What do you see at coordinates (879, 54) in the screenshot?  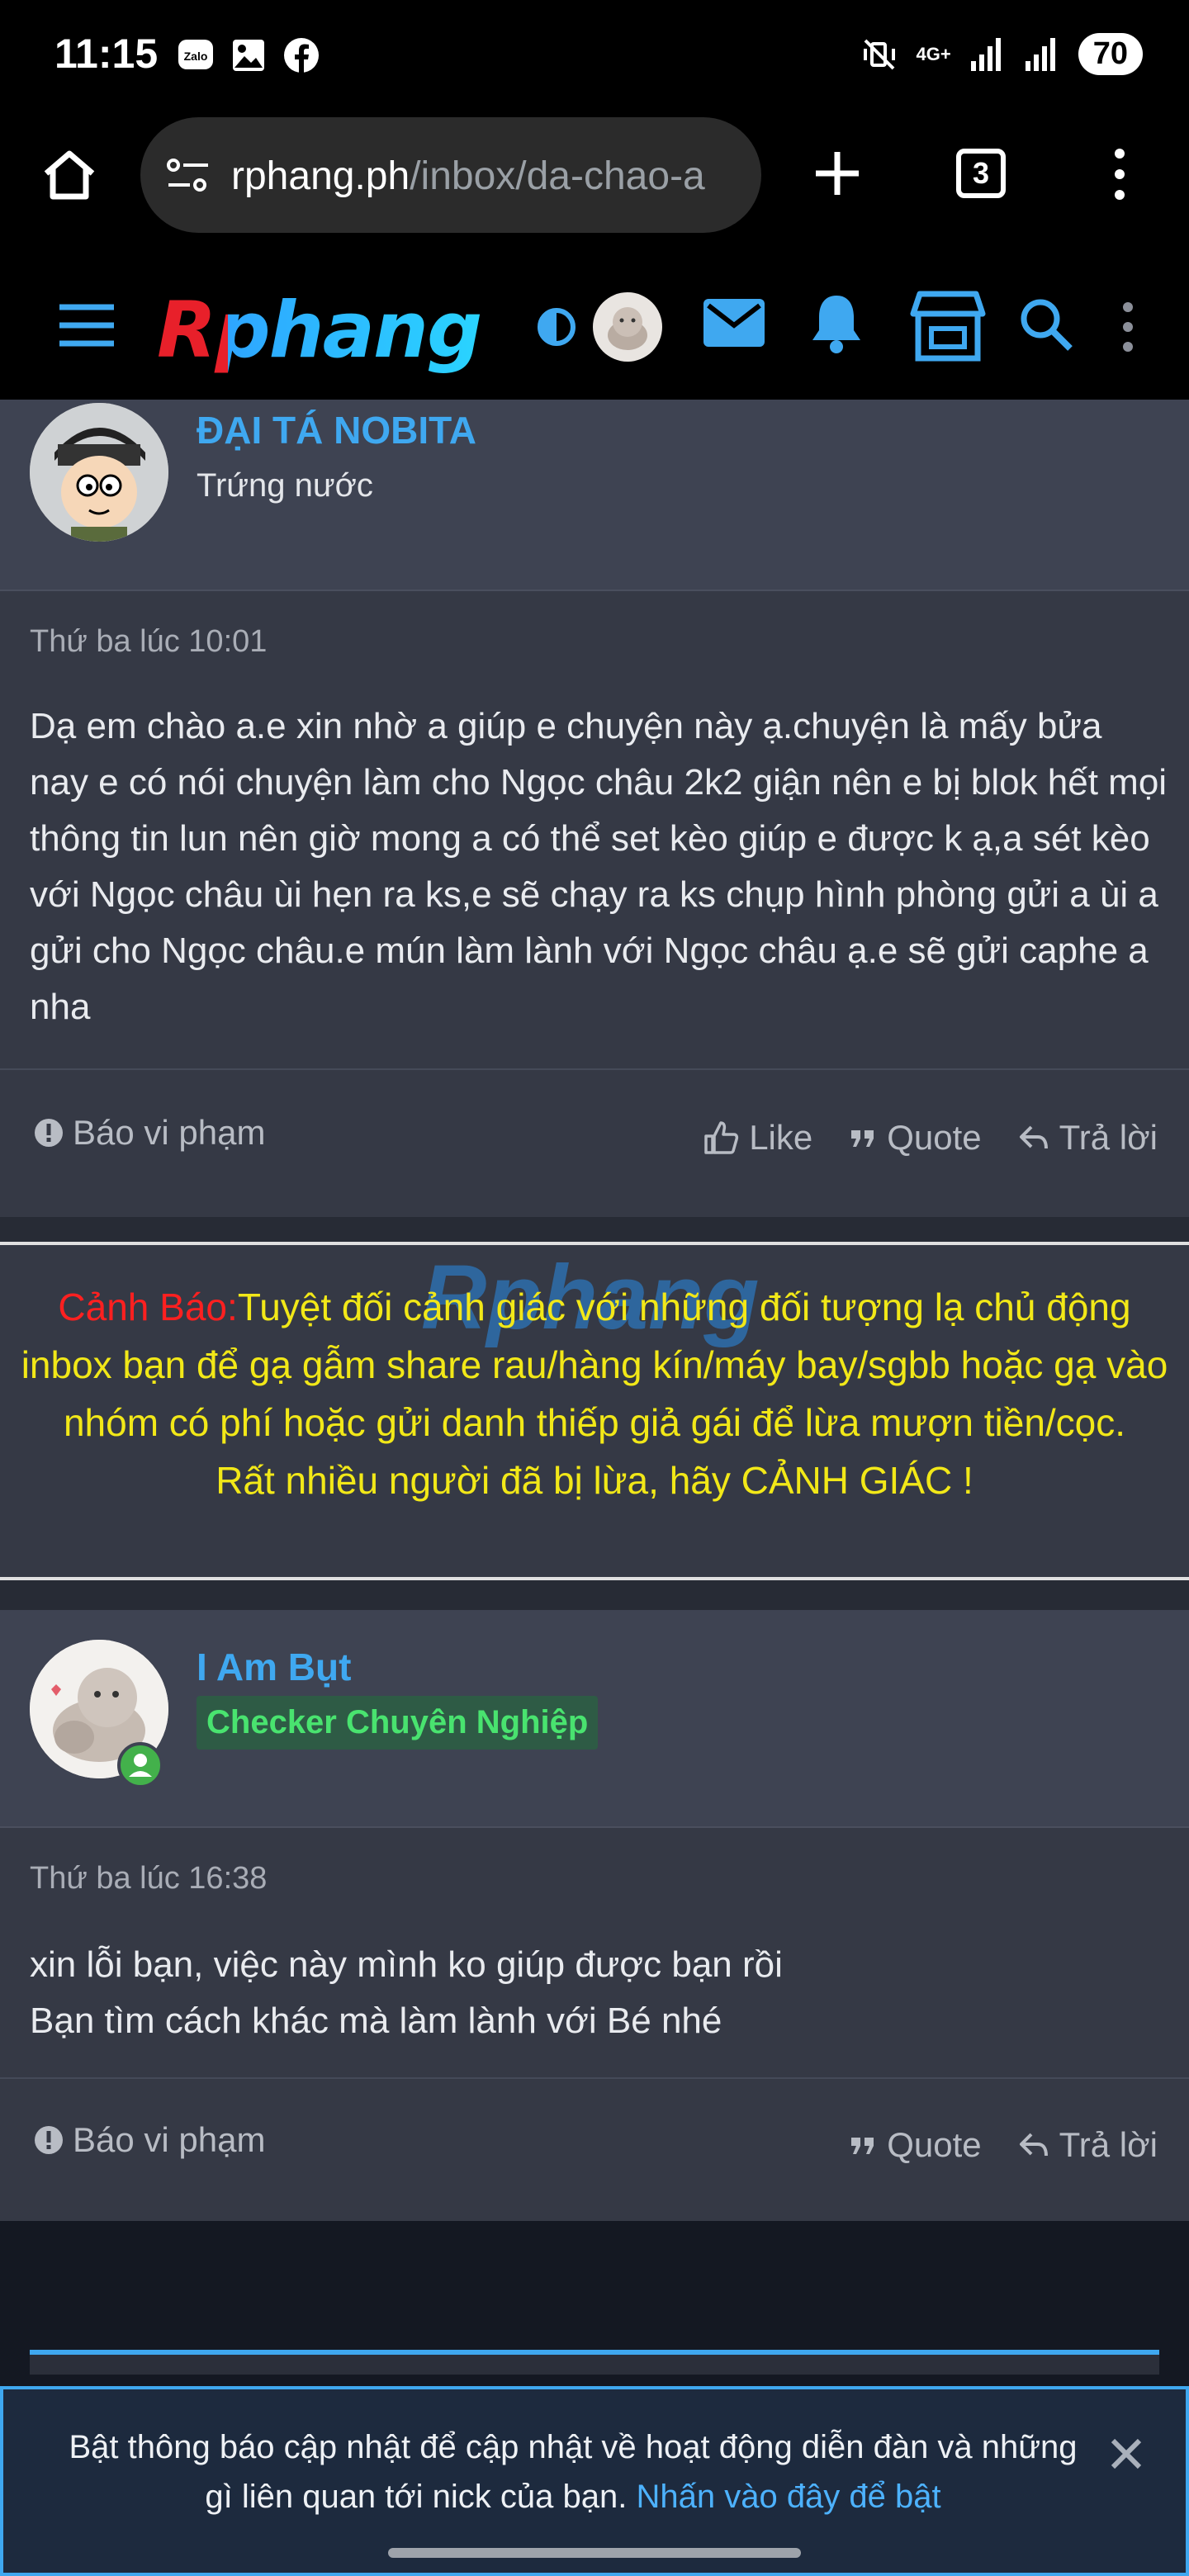 I see `mute-vibrate-icon` at bounding box center [879, 54].